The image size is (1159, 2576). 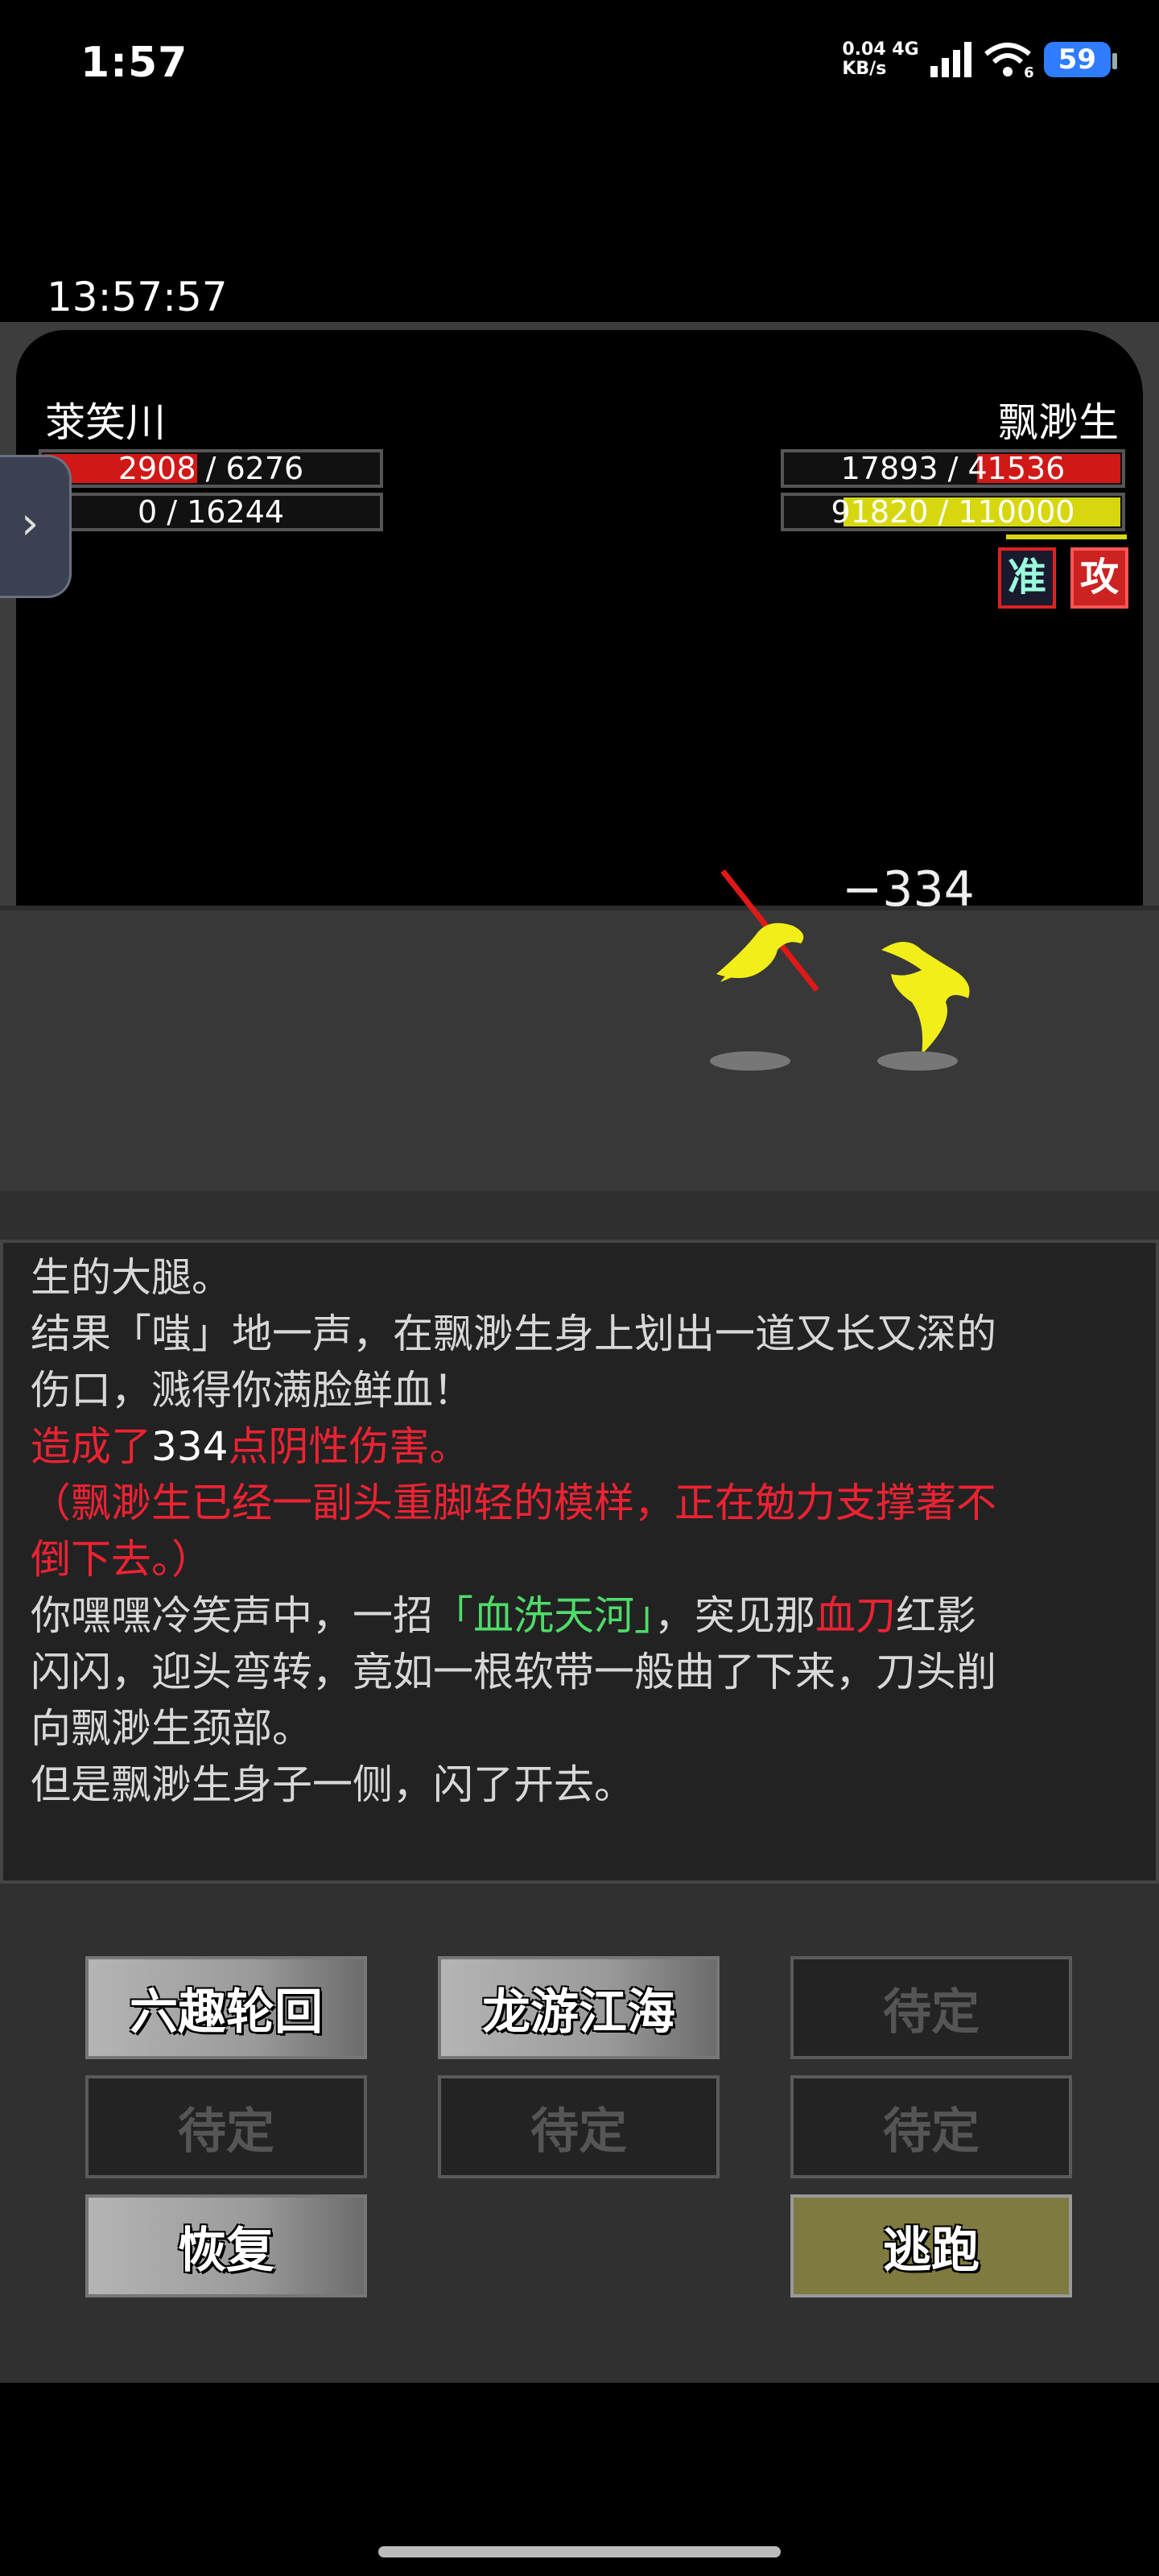 I want to click on log-line: 伤口，溅得你满脸鲜血！, so click(x=568, y=1390).